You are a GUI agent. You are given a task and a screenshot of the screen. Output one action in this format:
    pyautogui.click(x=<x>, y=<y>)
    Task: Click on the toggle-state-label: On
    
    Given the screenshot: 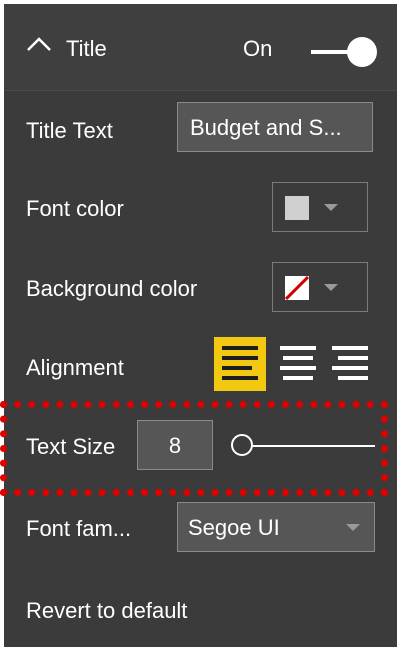 What is the action you would take?
    pyautogui.click(x=258, y=48)
    